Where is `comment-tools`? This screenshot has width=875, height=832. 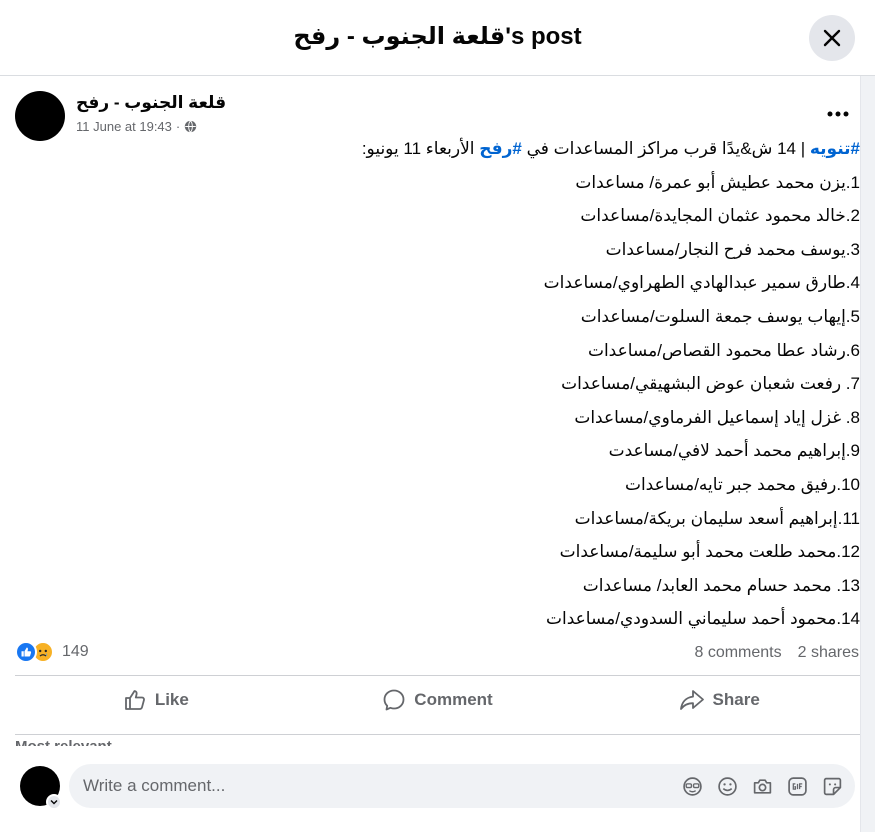 comment-tools is located at coordinates (762, 786).